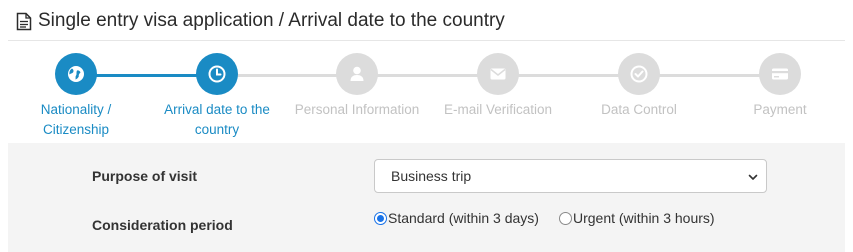 Image resolution: width=853 pixels, height=252 pixels. Describe the element at coordinates (463, 218) in the screenshot. I see `period-option-label: Standard (within 3 days)` at that location.